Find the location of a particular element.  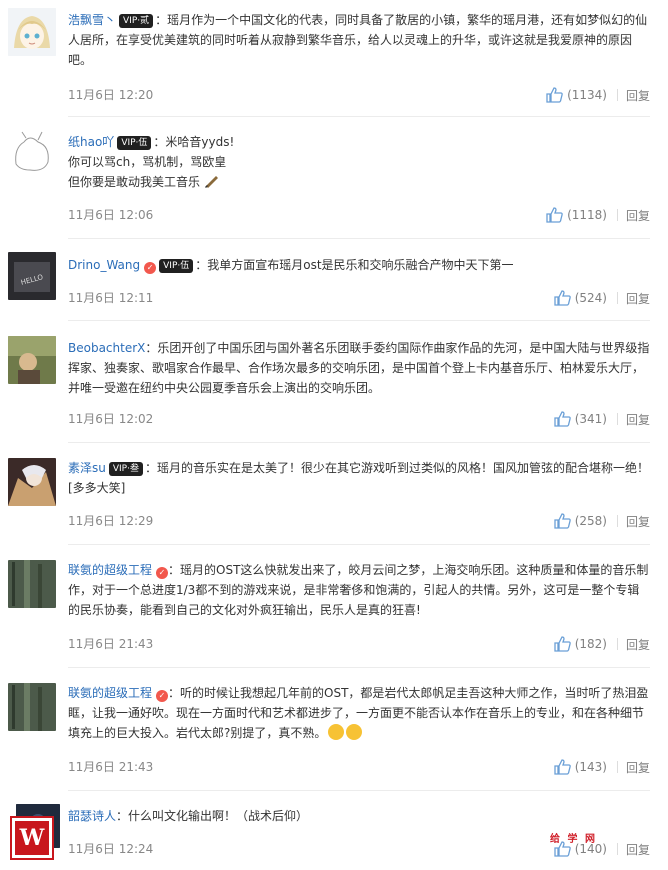

comment-time: 11月6日 12:29 is located at coordinates (111, 521).